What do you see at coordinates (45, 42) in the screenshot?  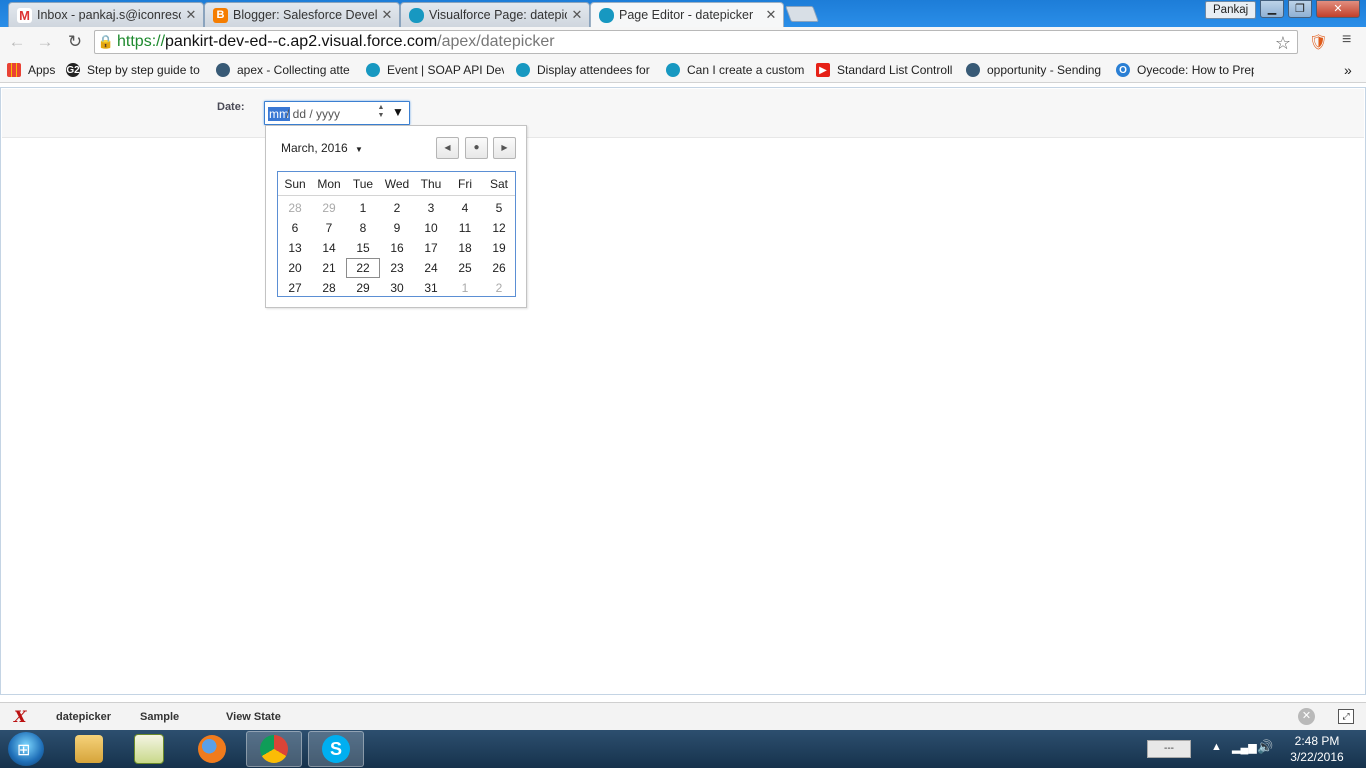 I see `forward-button: →` at bounding box center [45, 42].